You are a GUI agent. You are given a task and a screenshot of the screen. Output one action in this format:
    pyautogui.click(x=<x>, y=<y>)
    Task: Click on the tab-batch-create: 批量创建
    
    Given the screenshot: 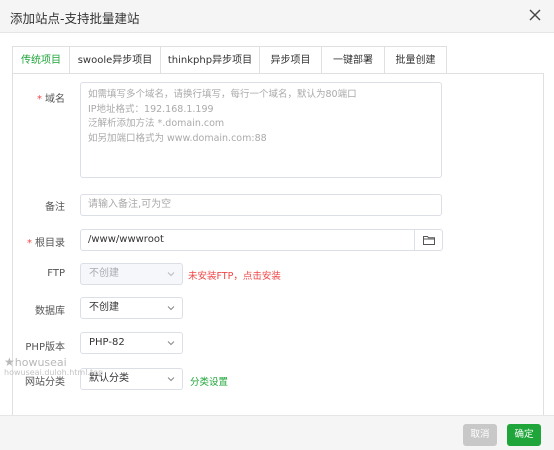 What is the action you would take?
    pyautogui.click(x=415, y=59)
    